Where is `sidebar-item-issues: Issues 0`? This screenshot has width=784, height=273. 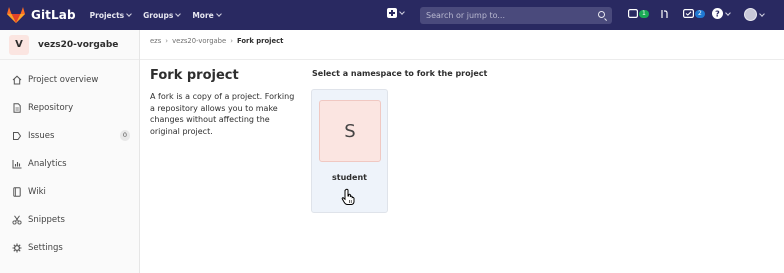
sidebar-item-issues: Issues 0 is located at coordinates (70, 136).